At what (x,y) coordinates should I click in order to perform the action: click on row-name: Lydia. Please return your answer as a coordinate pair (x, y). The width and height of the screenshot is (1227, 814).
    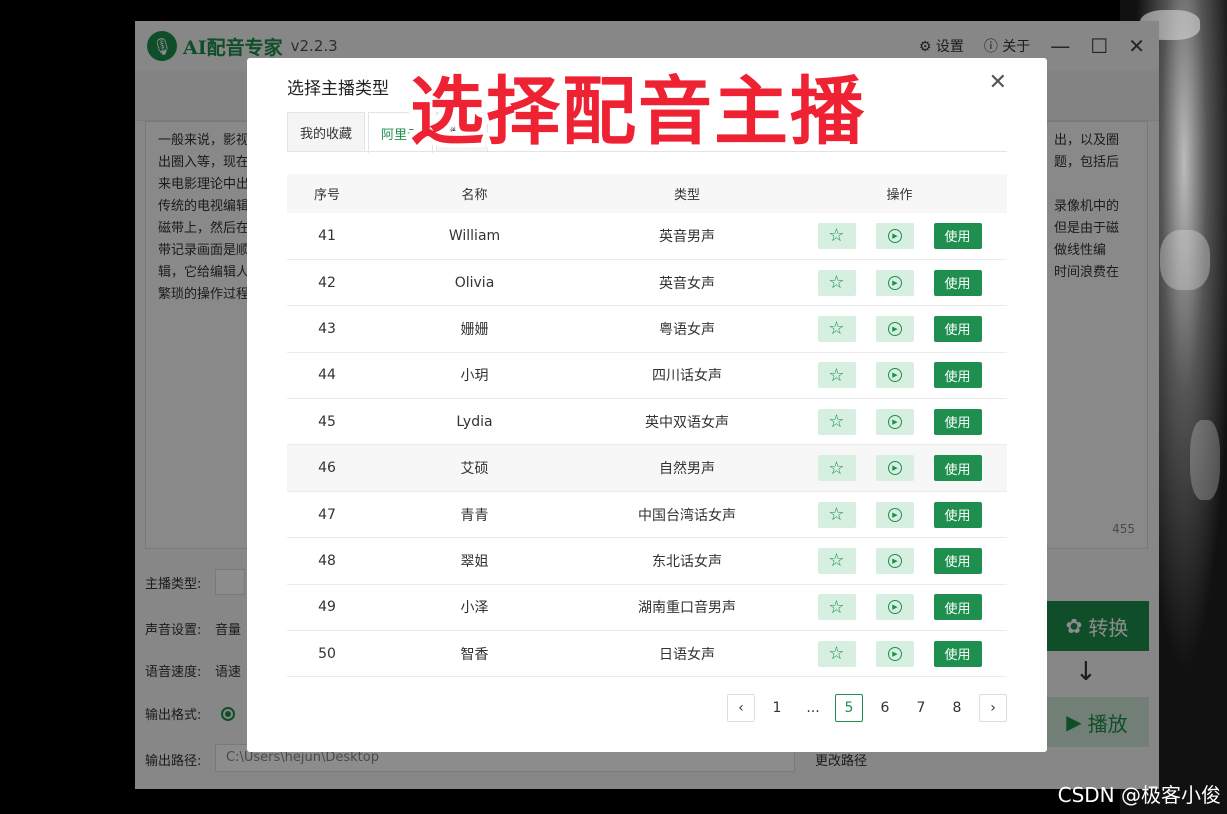
    Looking at the image, I should click on (474, 422).